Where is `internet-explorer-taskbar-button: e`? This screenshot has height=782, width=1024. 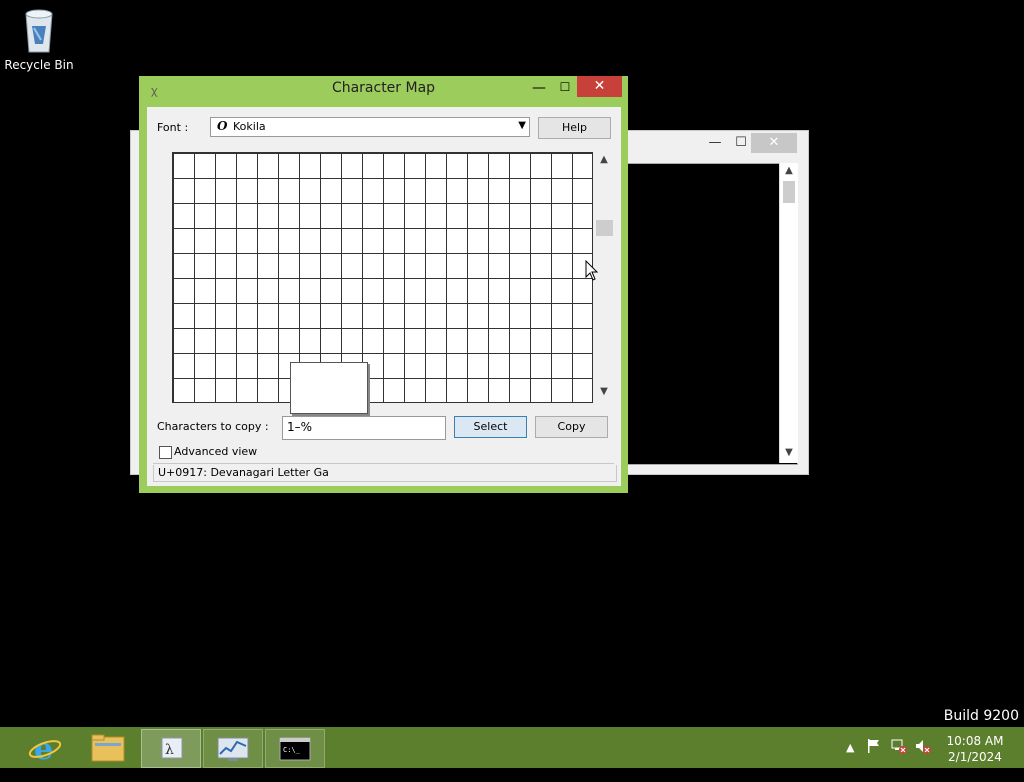 internet-explorer-taskbar-button: e is located at coordinates (45, 748).